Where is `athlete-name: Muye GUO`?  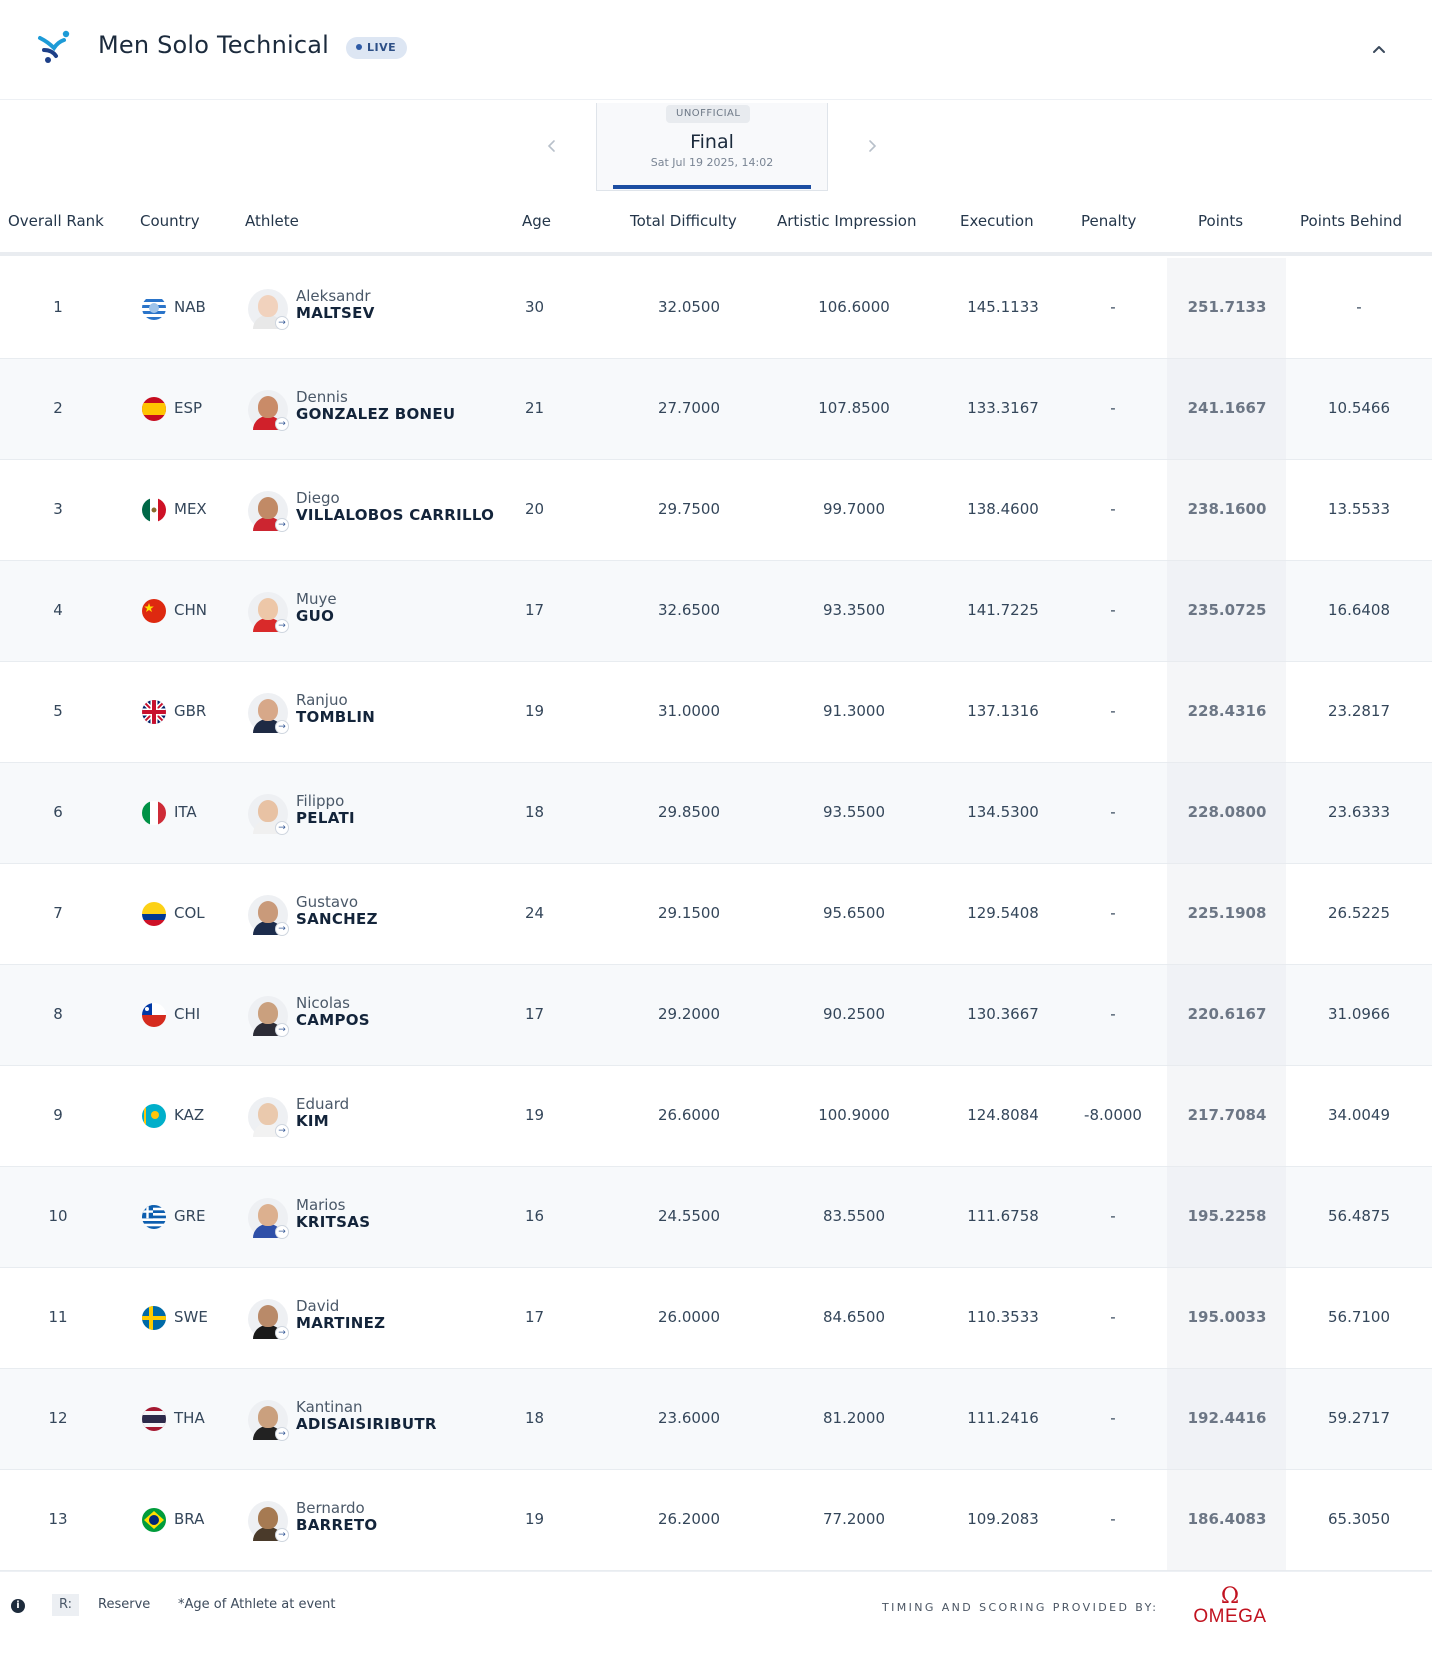
athlete-name: Muye GUO is located at coordinates (316, 608).